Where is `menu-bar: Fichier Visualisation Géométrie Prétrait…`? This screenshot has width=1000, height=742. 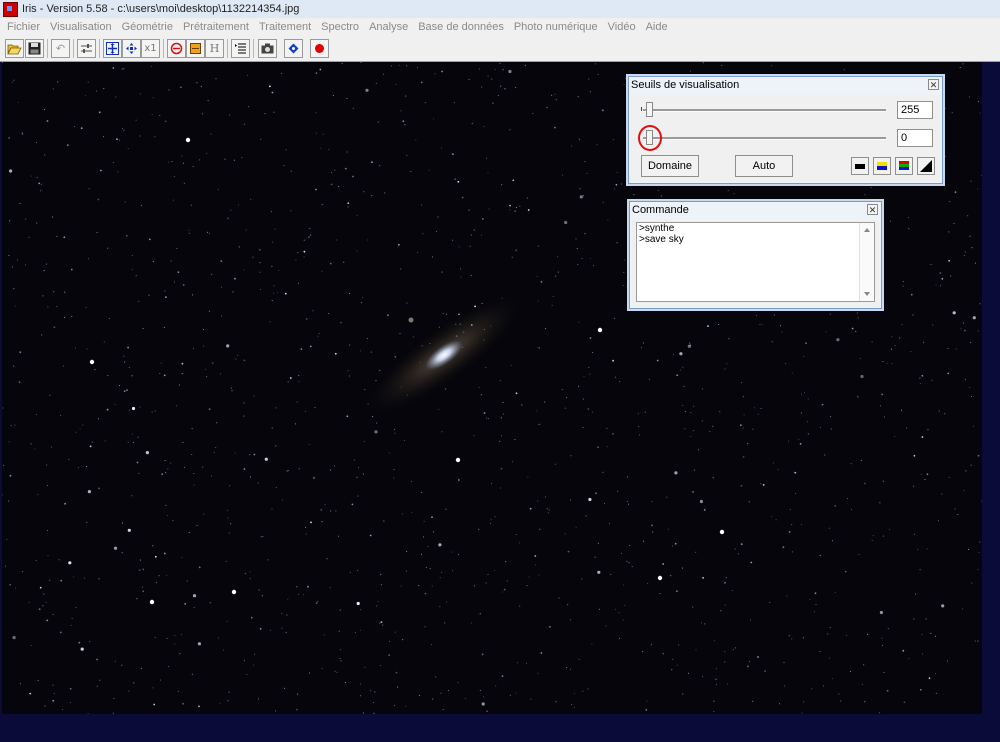 menu-bar: Fichier Visualisation Géométrie Prétrait… is located at coordinates (500, 27).